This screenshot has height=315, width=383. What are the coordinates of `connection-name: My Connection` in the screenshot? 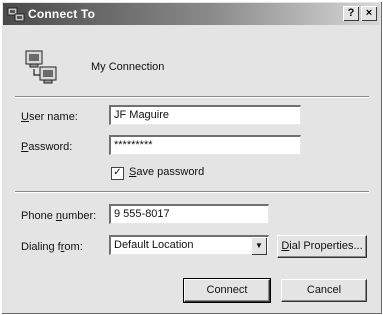 It's located at (128, 67).